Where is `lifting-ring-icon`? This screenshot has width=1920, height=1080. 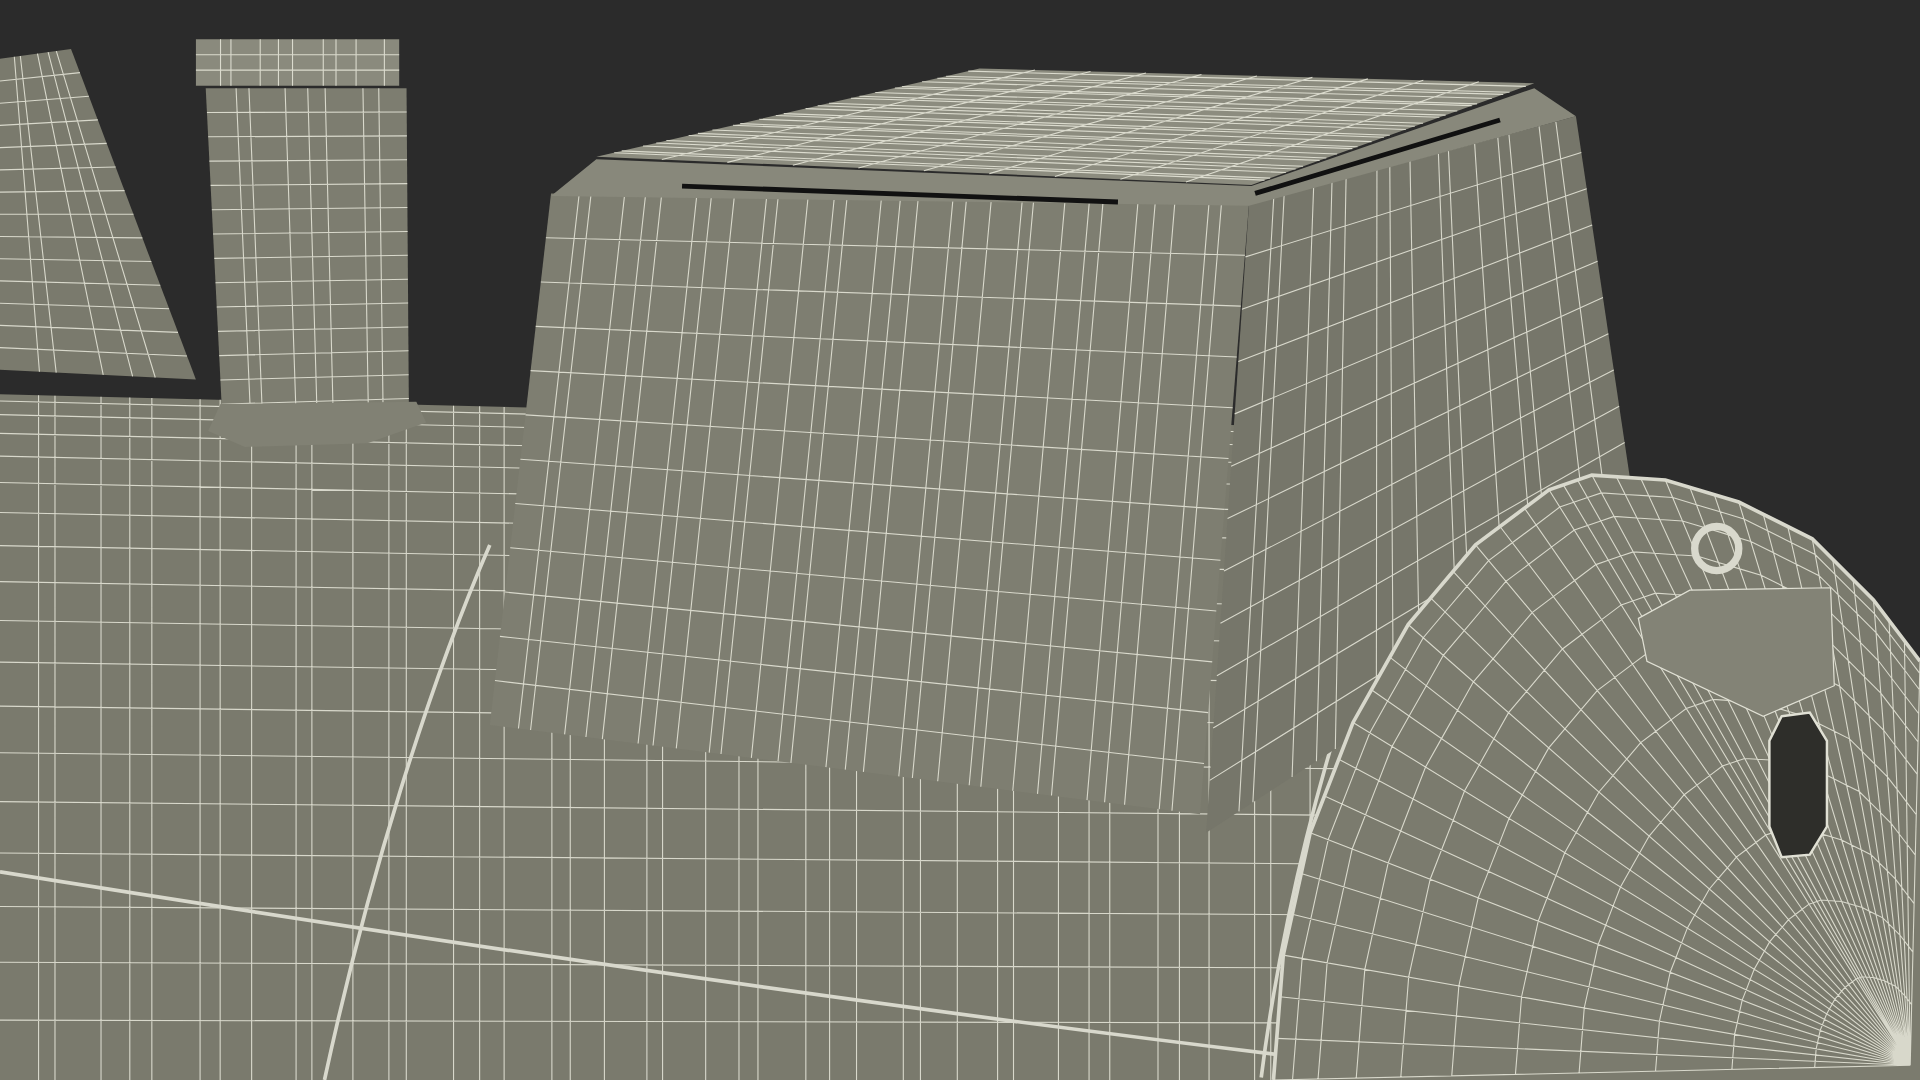
lifting-ring-icon is located at coordinates (1717, 548).